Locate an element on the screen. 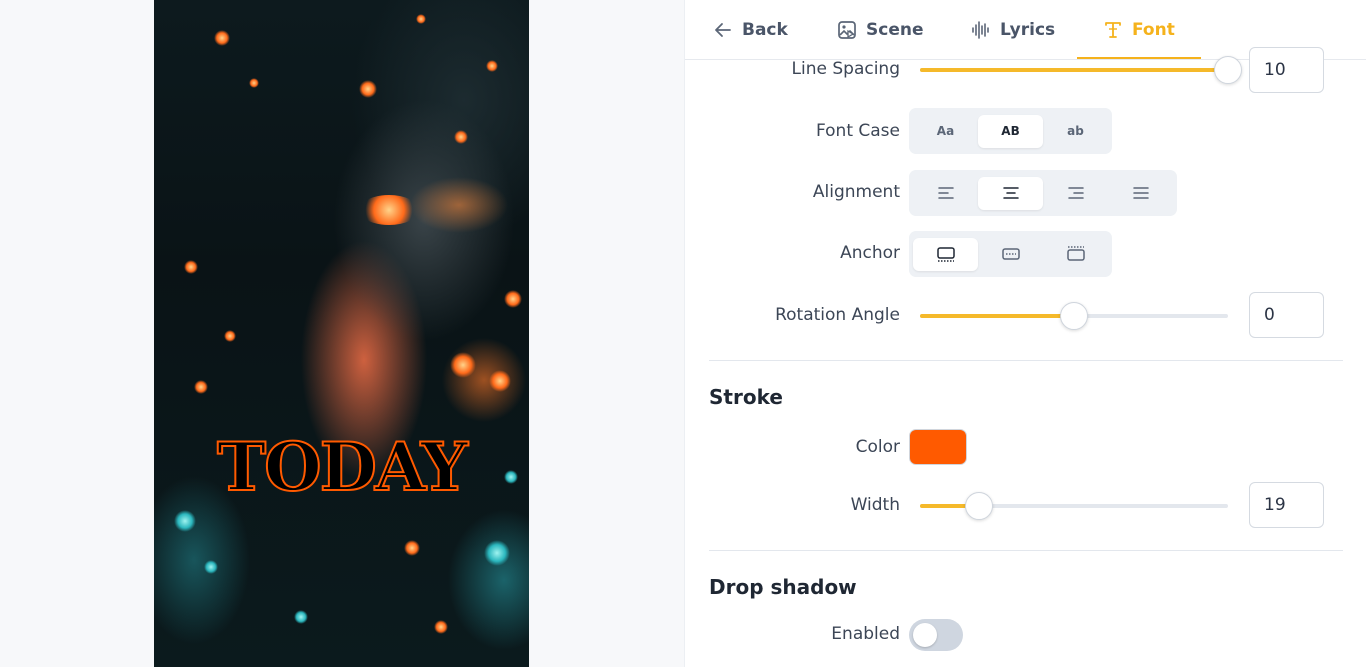 This screenshot has width=1366, height=667. align-left-button is located at coordinates (945, 193).